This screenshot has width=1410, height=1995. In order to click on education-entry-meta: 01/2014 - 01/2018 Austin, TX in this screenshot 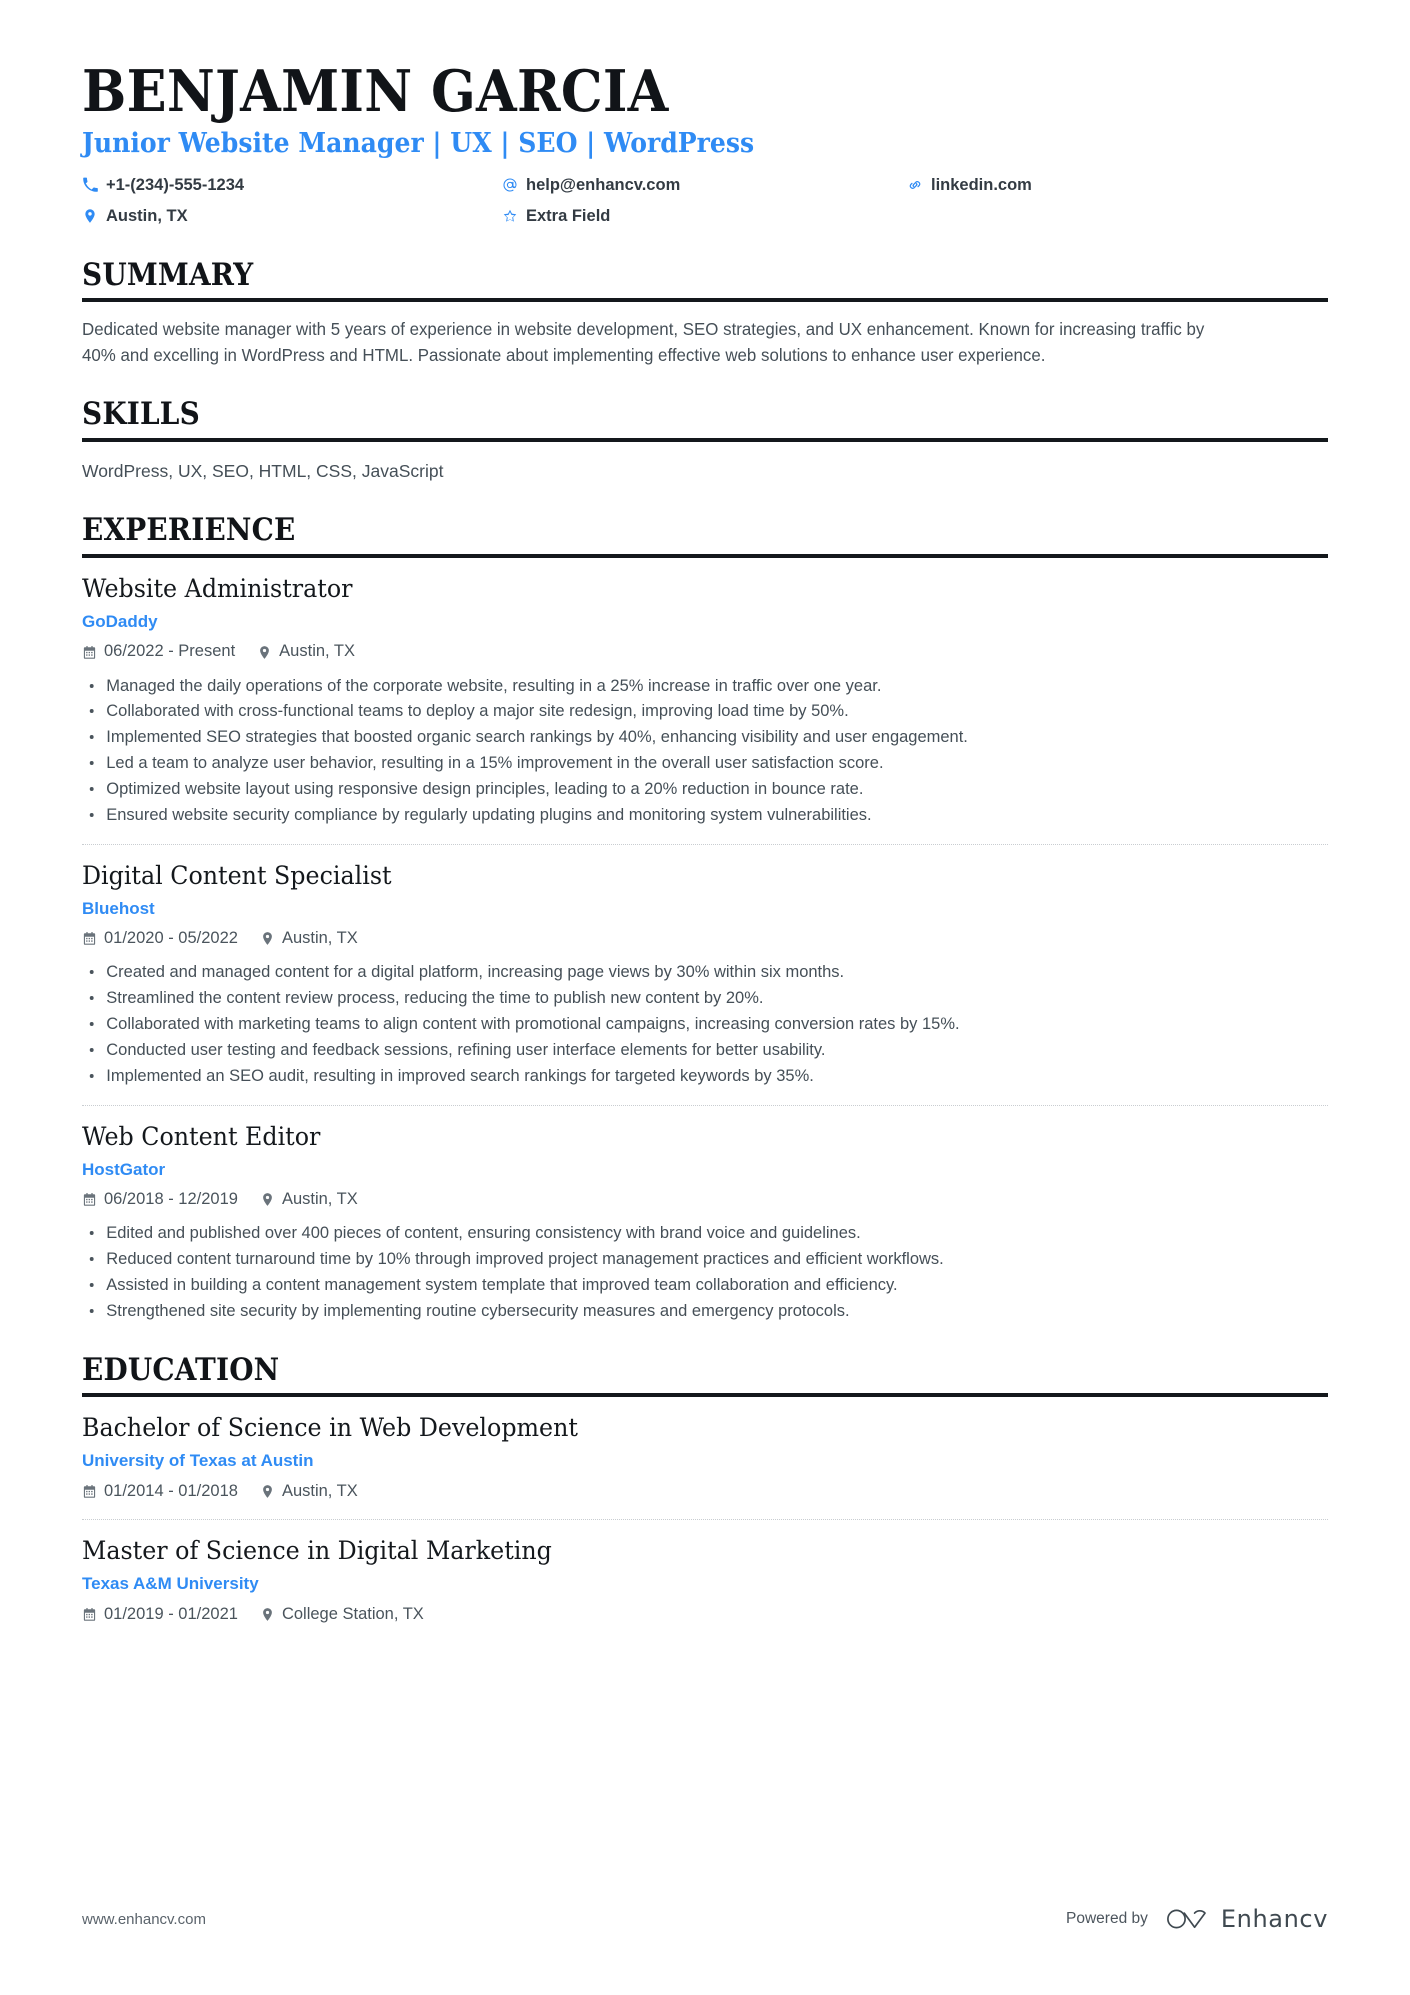, I will do `click(705, 1491)`.